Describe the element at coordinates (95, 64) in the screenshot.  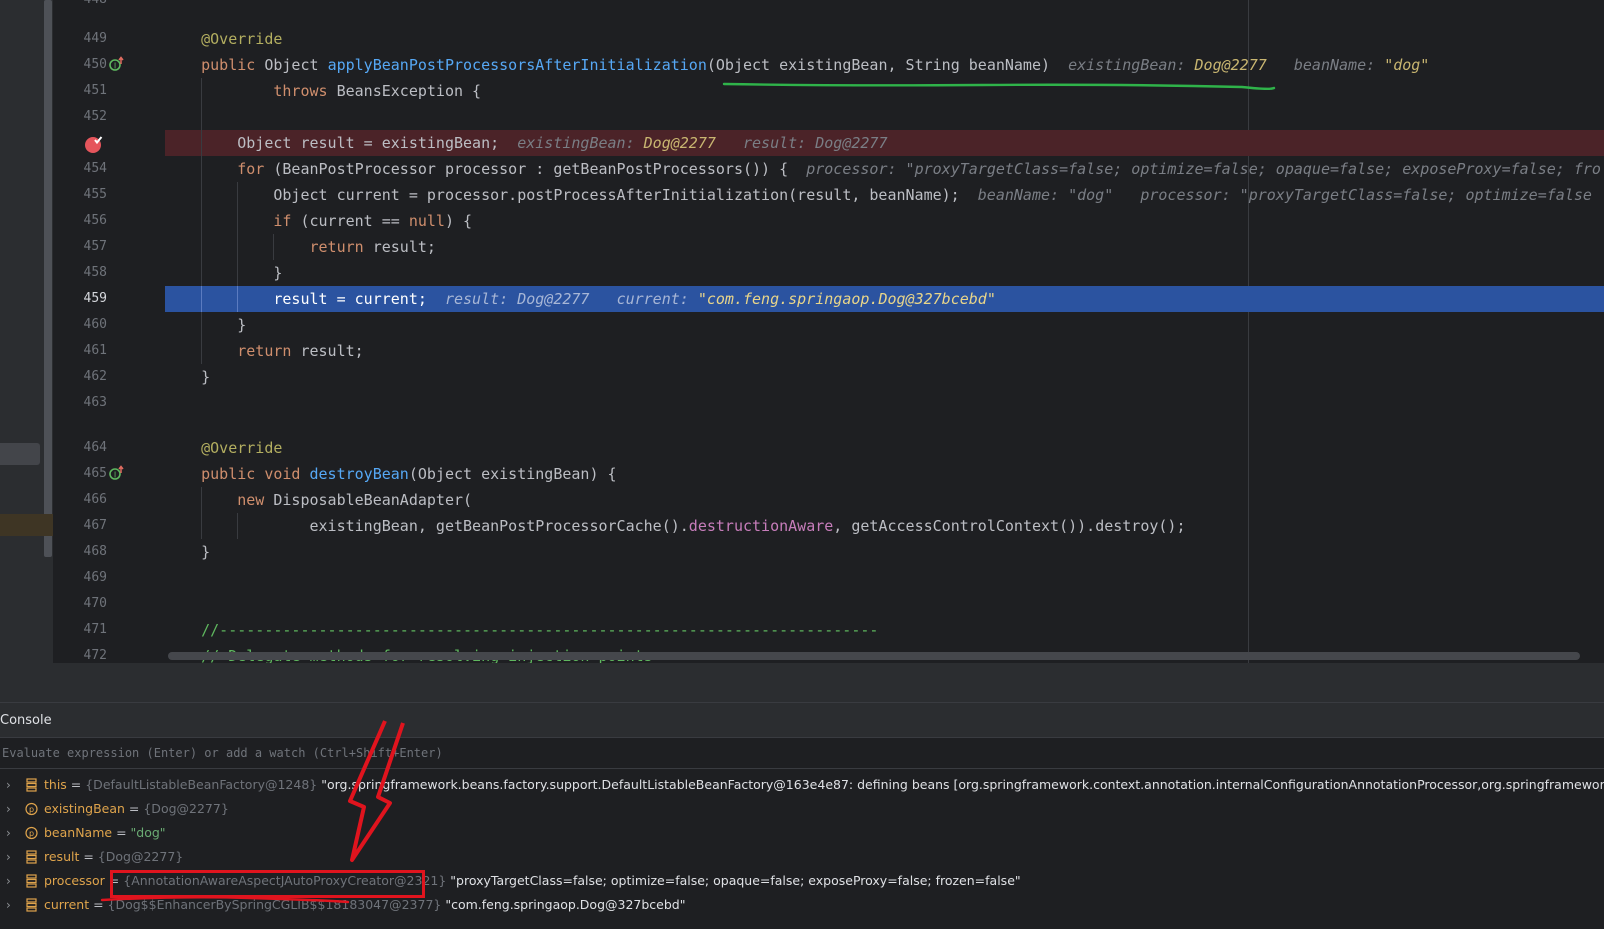
I see `line-number: 450` at that location.